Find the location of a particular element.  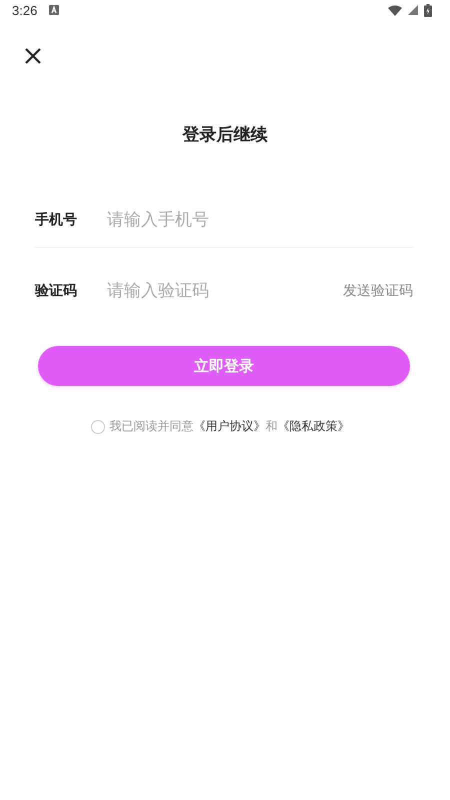

battery-icon is located at coordinates (428, 10).